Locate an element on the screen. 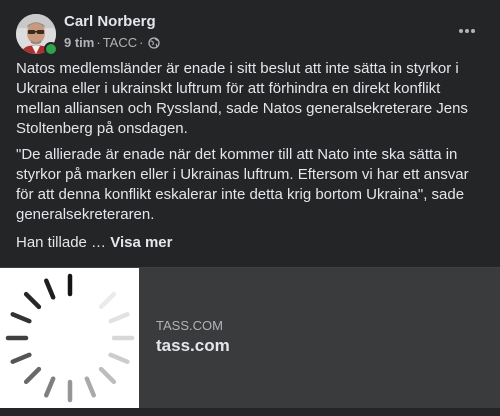  see-more-link: Visa mer is located at coordinates (141, 242).